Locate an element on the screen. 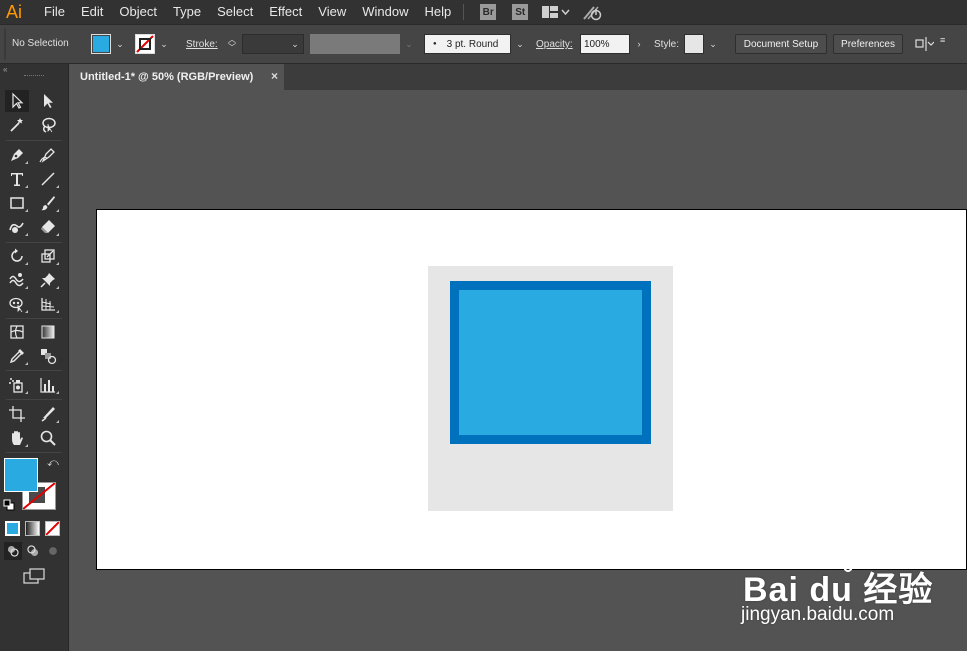 The height and width of the screenshot is (651, 967). scale-tool is located at coordinates (48, 256).